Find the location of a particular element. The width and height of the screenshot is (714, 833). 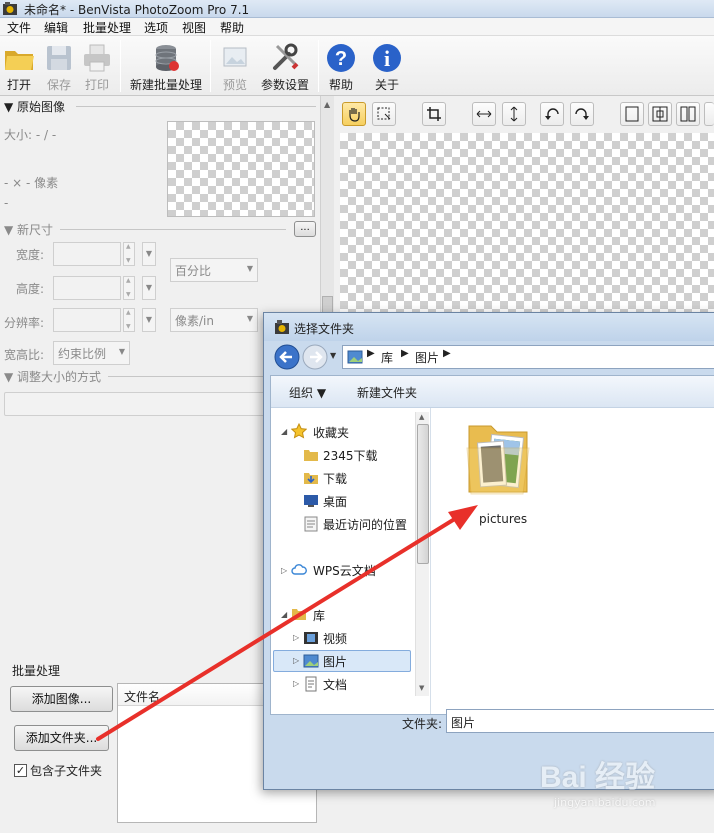

baidu-watermark: Bai 经验 jingyan.baidu.com is located at coordinates (625, 787).